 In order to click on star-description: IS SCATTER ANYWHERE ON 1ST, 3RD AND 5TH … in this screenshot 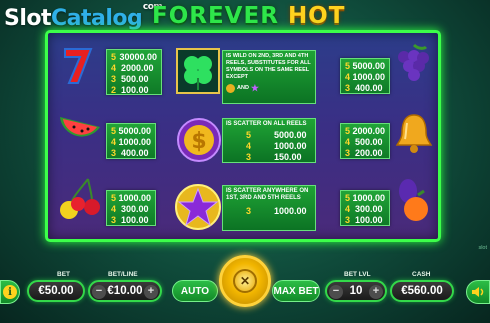, I will do `click(269, 208)`.